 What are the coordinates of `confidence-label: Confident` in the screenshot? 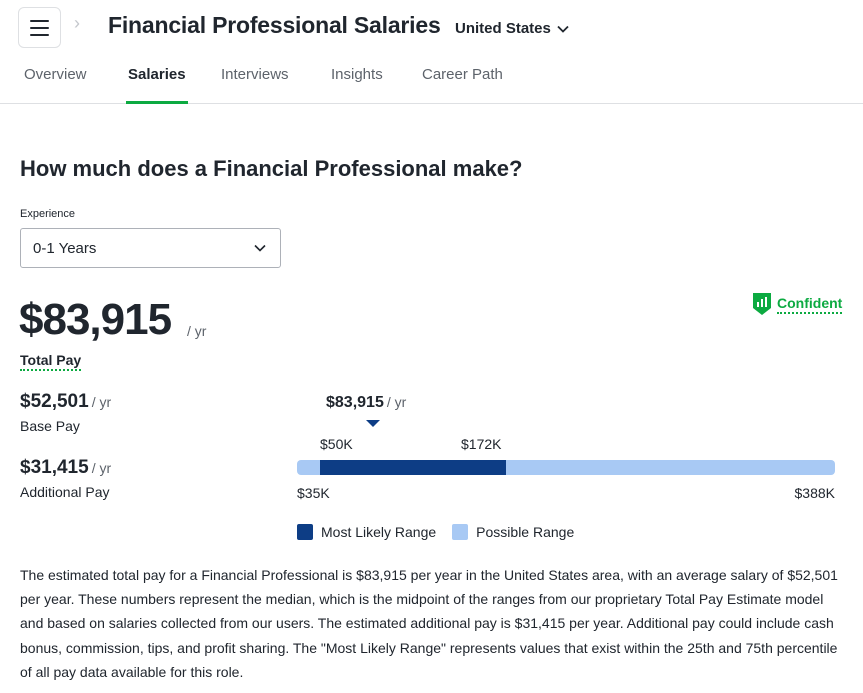 It's located at (810, 304).